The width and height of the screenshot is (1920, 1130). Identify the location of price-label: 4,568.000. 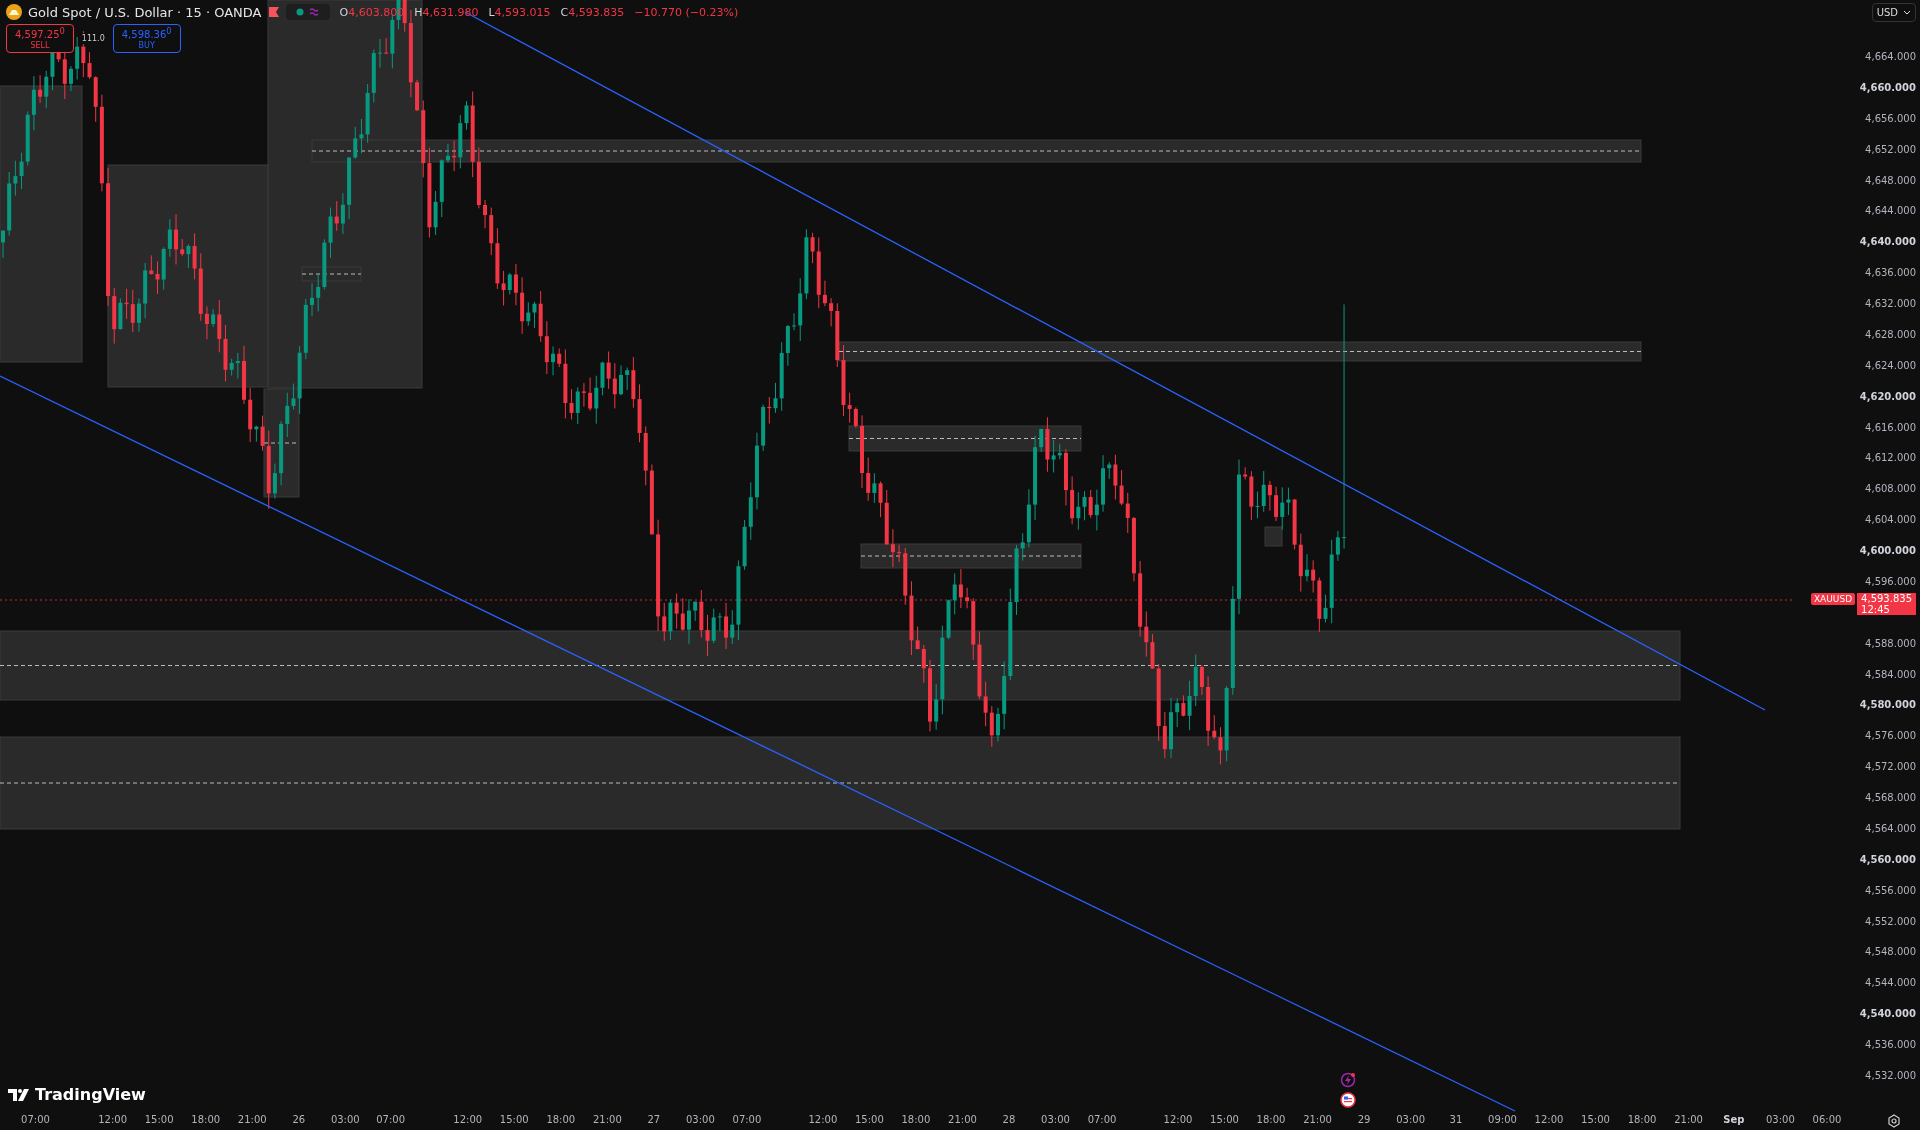
(1890, 798).